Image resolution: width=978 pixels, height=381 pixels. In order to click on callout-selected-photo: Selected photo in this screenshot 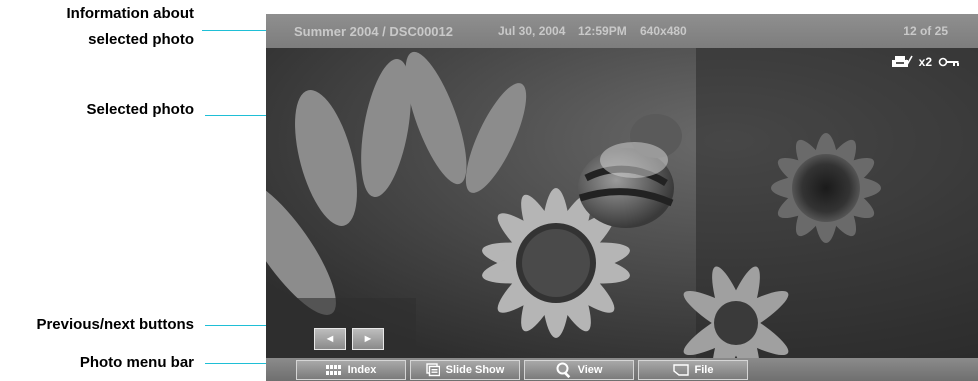, I will do `click(140, 109)`.